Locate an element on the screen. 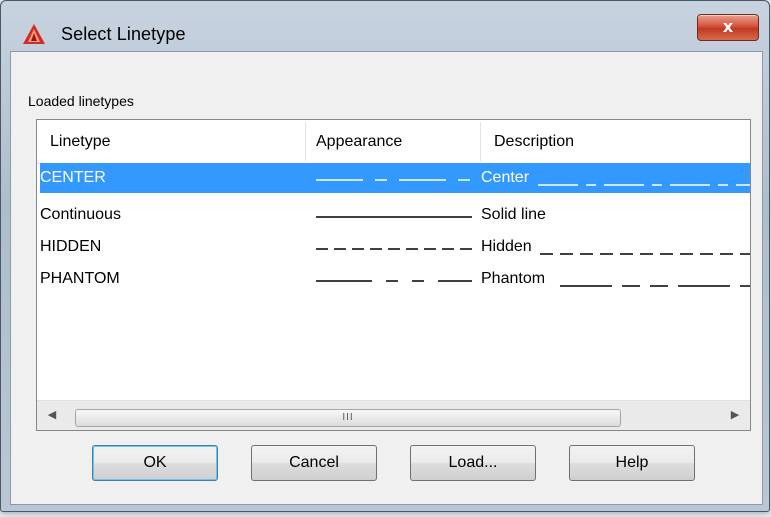 This screenshot has height=517, width=771. list-row-hidden: HIDDEN Hidden is located at coordinates (395, 247).